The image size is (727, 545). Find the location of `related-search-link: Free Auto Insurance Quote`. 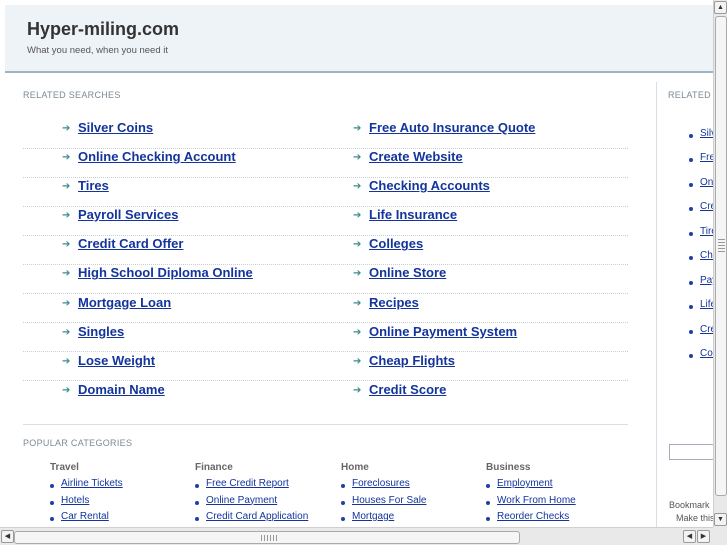

related-search-link: Free Auto Insurance Quote is located at coordinates (452, 127).